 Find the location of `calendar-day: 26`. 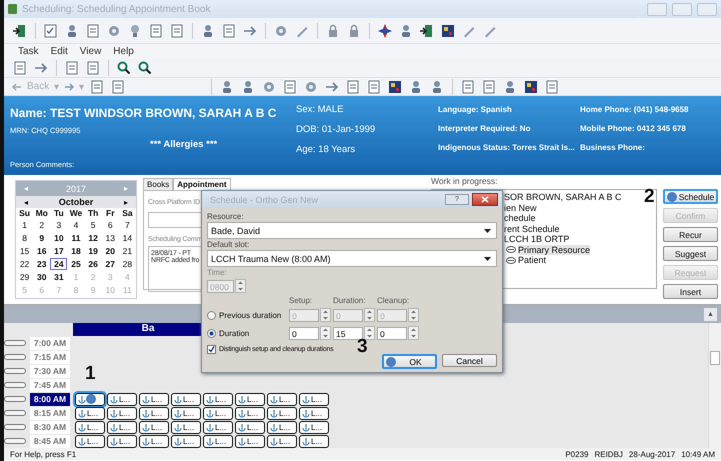

calendar-day: 26 is located at coordinates (93, 264).